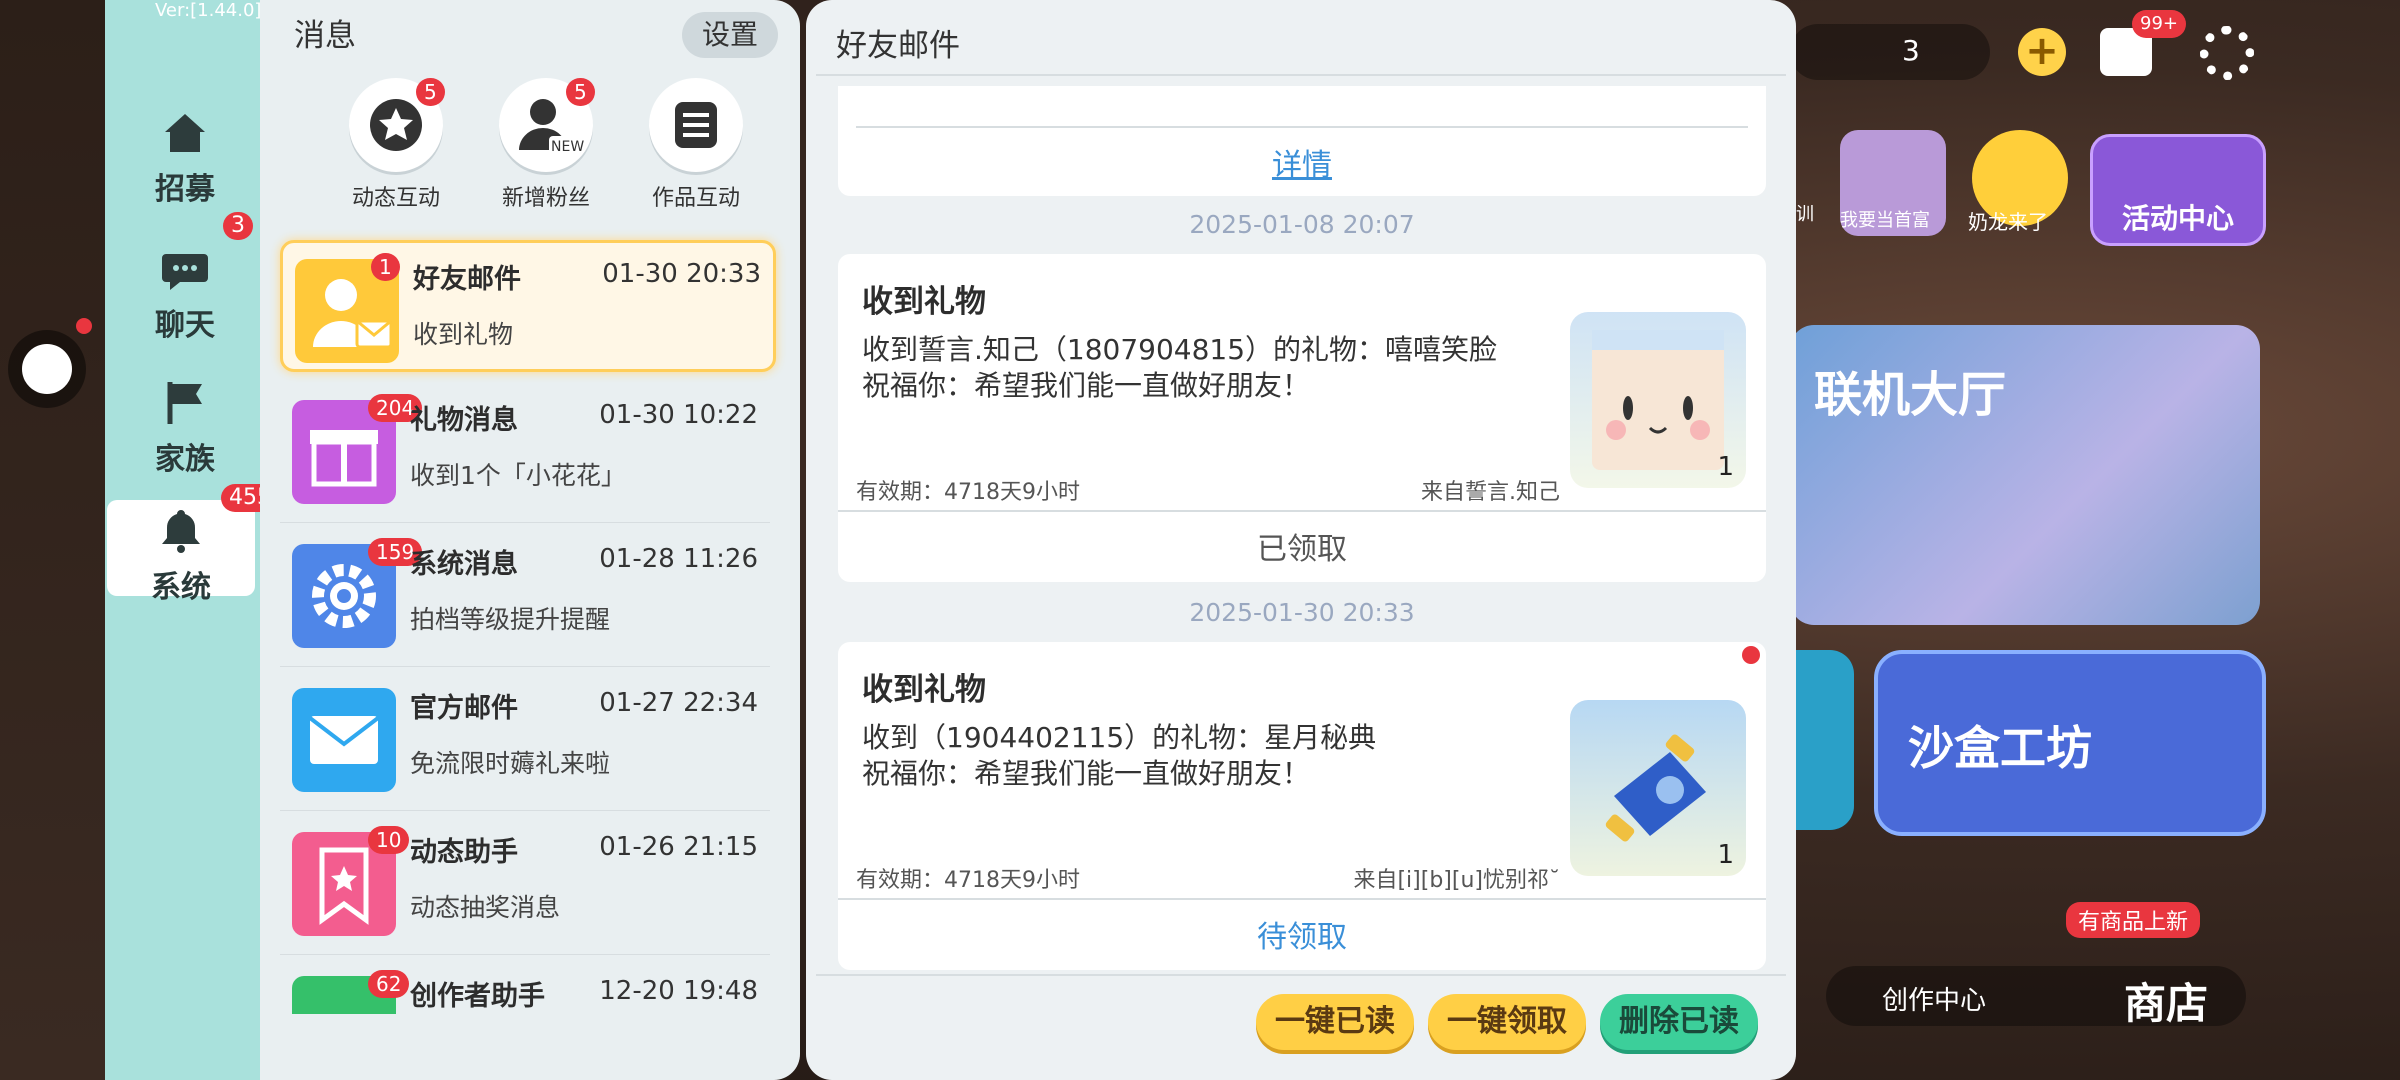 The image size is (2400, 1080). Describe the element at coordinates (2000, 748) in the screenshot. I see `sandbox-workshop-label: 沙盒工坊` at that location.